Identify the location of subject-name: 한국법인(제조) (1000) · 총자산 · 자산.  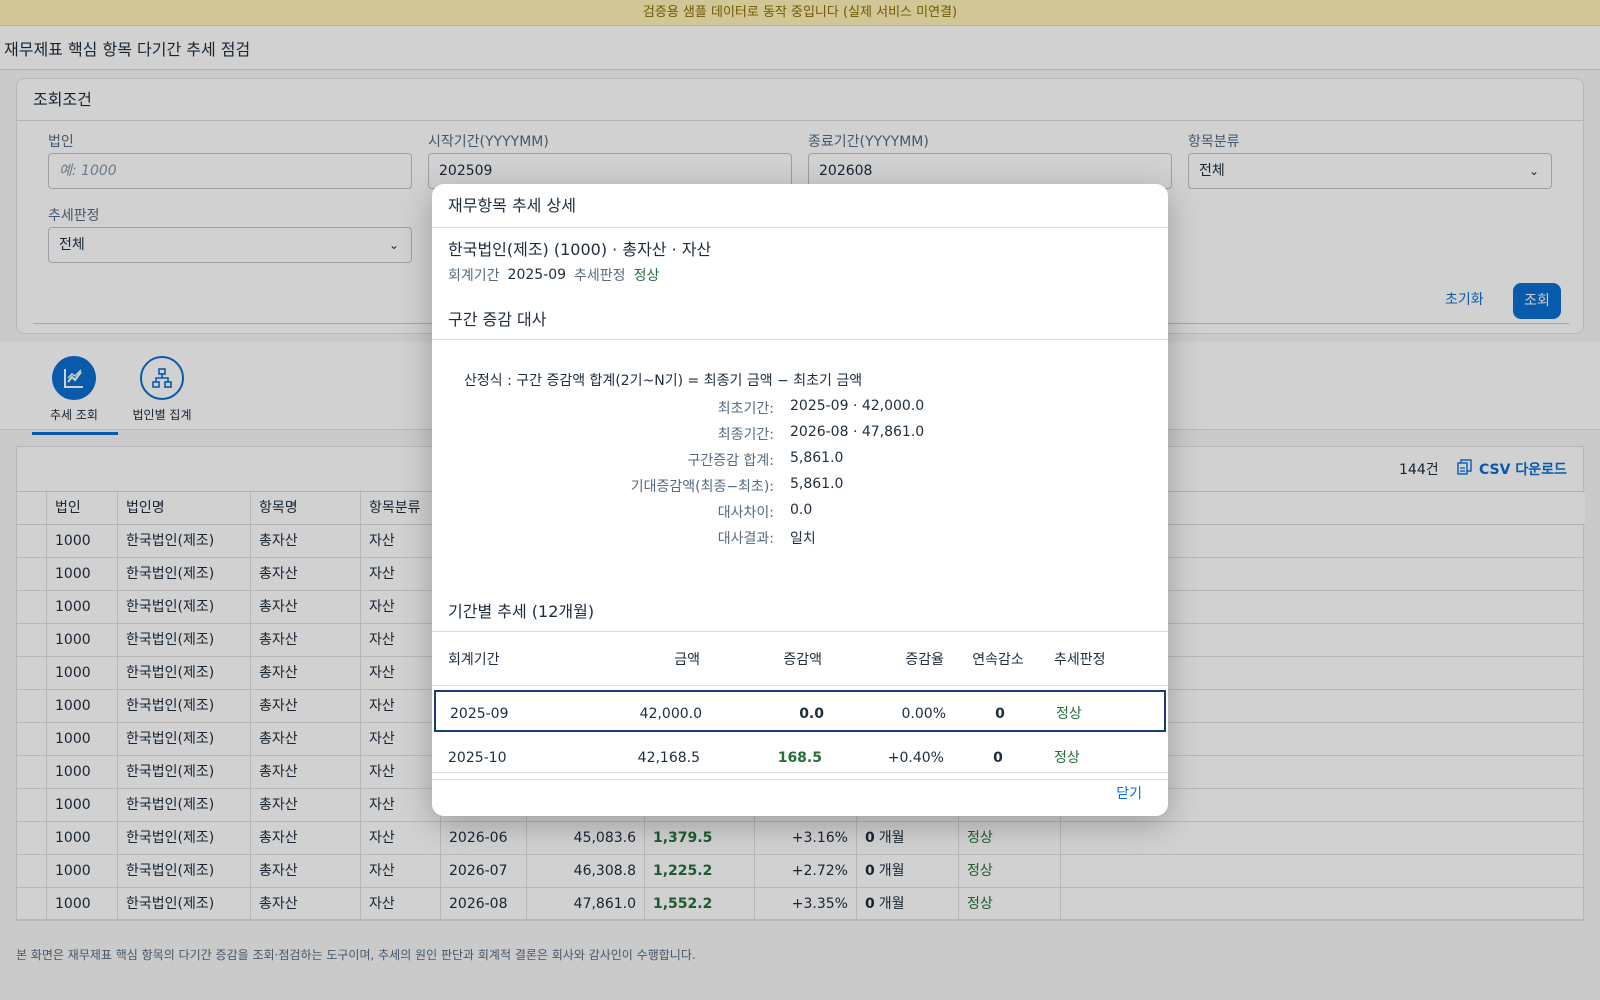
(580, 249).